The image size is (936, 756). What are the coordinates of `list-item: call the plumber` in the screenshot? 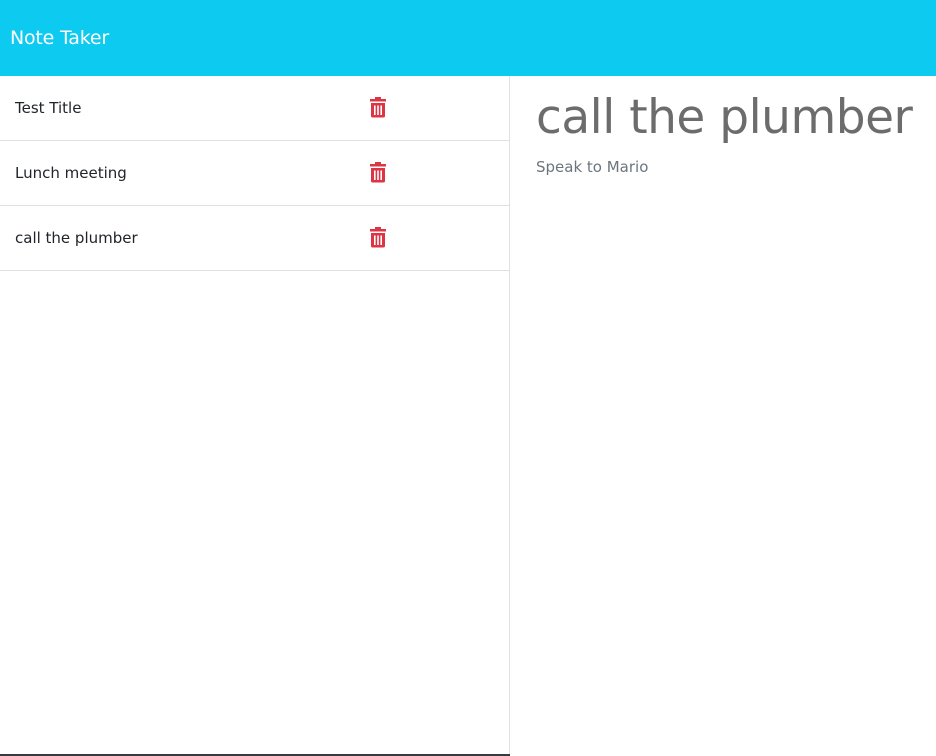 It's located at (254, 238).